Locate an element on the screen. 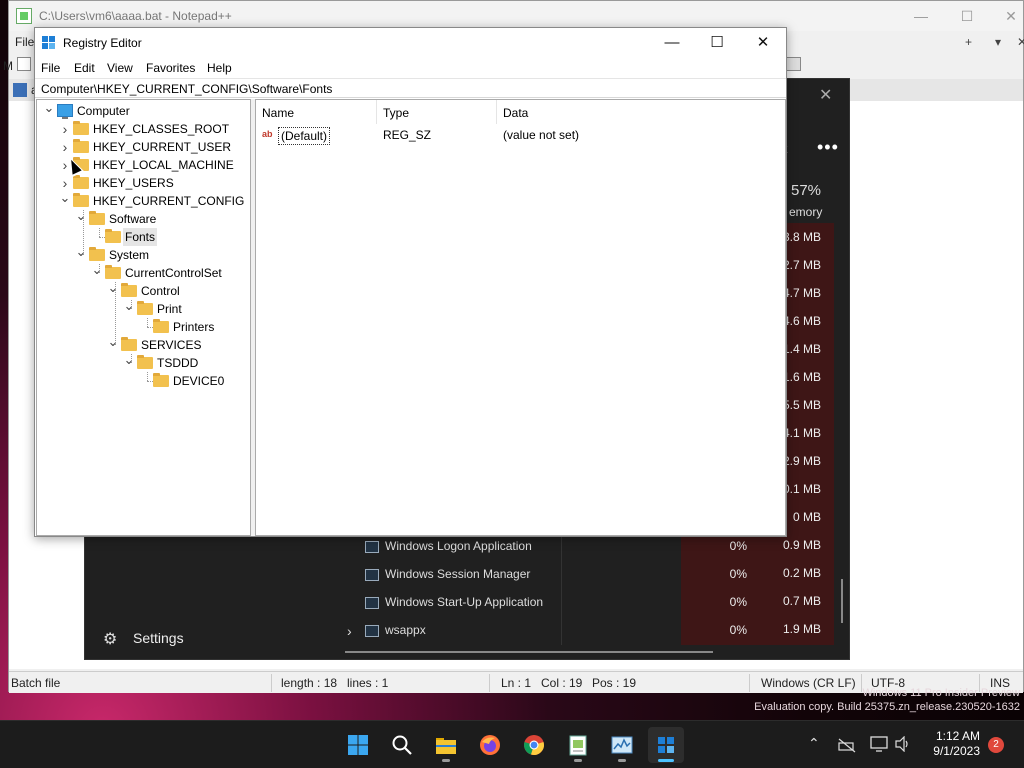  nav-settings: Settings is located at coordinates (158, 638).